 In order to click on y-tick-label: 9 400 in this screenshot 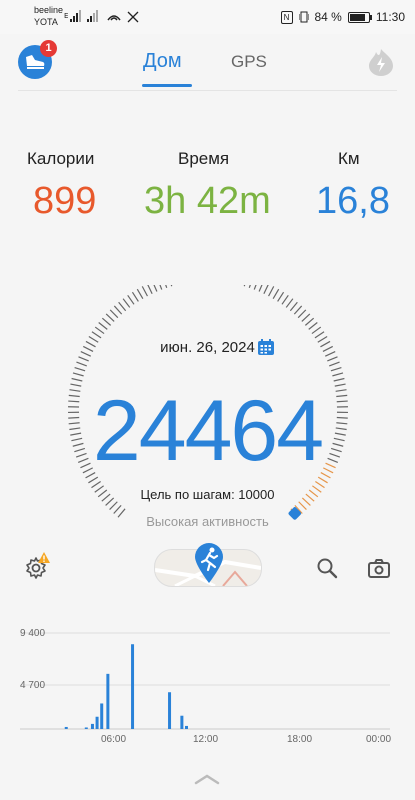, I will do `click(33, 633)`.